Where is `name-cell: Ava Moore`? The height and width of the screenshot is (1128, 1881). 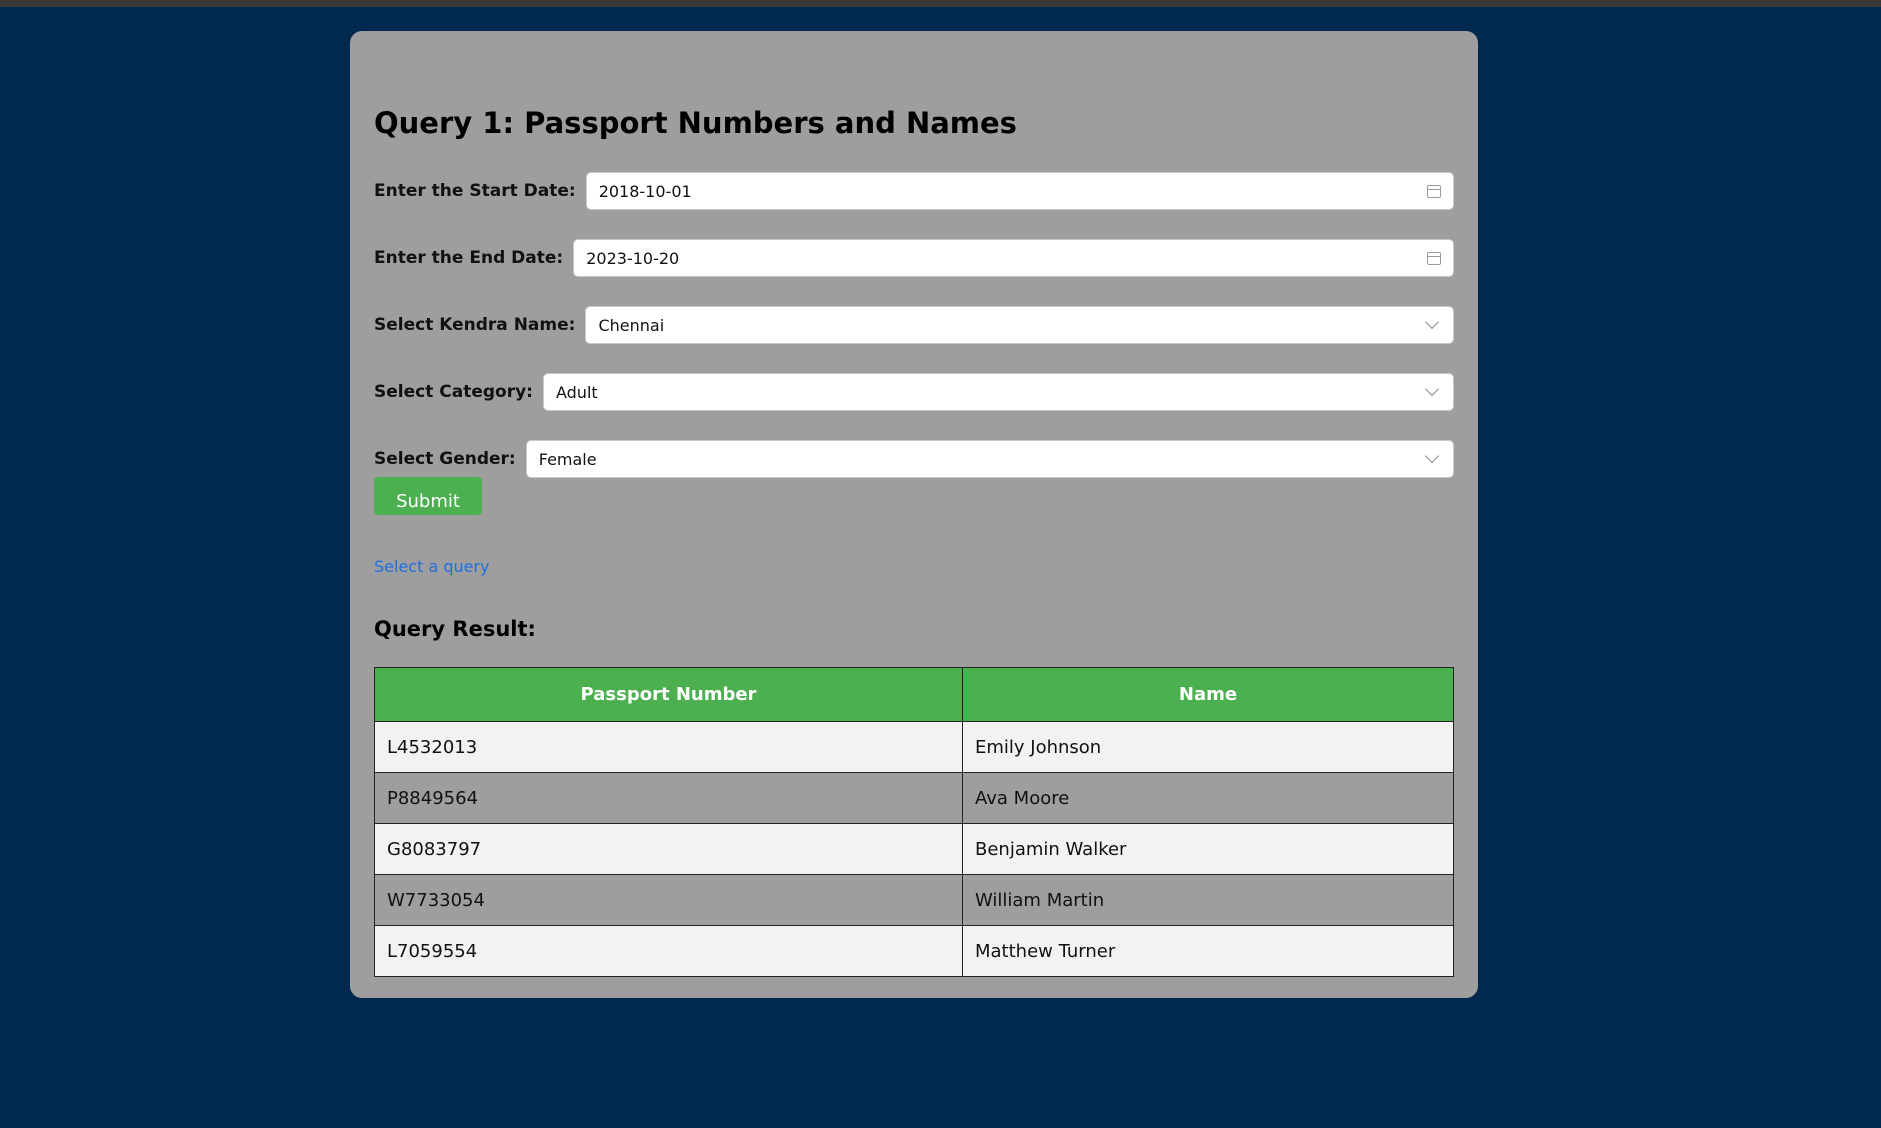 name-cell: Ava Moore is located at coordinates (1208, 798).